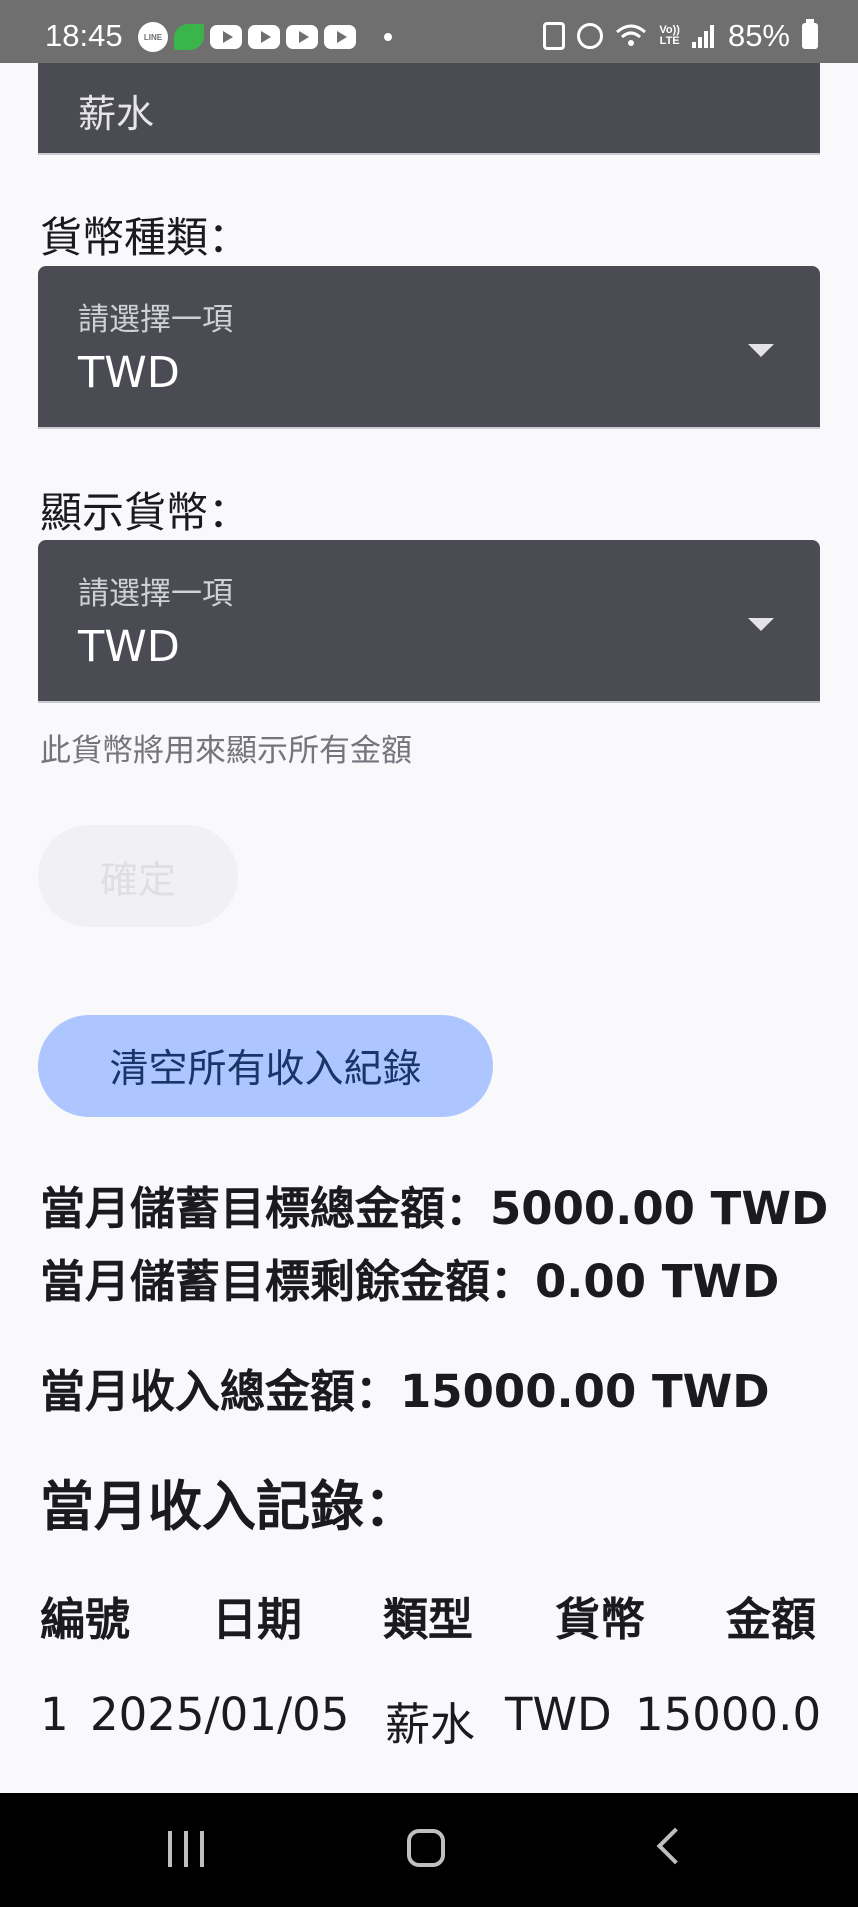 Image resolution: width=858 pixels, height=1907 pixels. Describe the element at coordinates (434, 1208) in the screenshot. I see `savings-goal-total: 當月儲蓄目標總金額：5000.00 TWD` at that location.